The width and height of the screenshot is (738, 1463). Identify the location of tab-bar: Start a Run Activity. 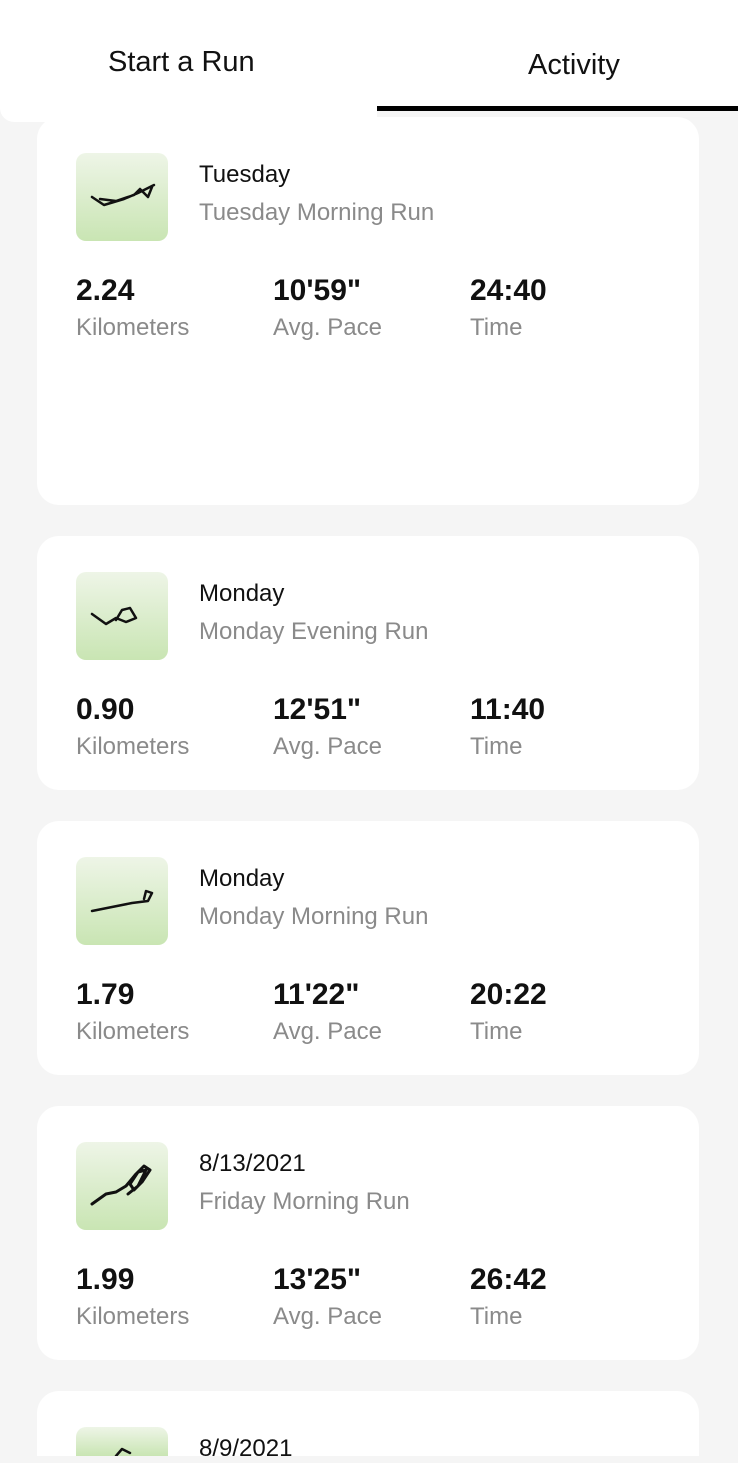
(369, 62).